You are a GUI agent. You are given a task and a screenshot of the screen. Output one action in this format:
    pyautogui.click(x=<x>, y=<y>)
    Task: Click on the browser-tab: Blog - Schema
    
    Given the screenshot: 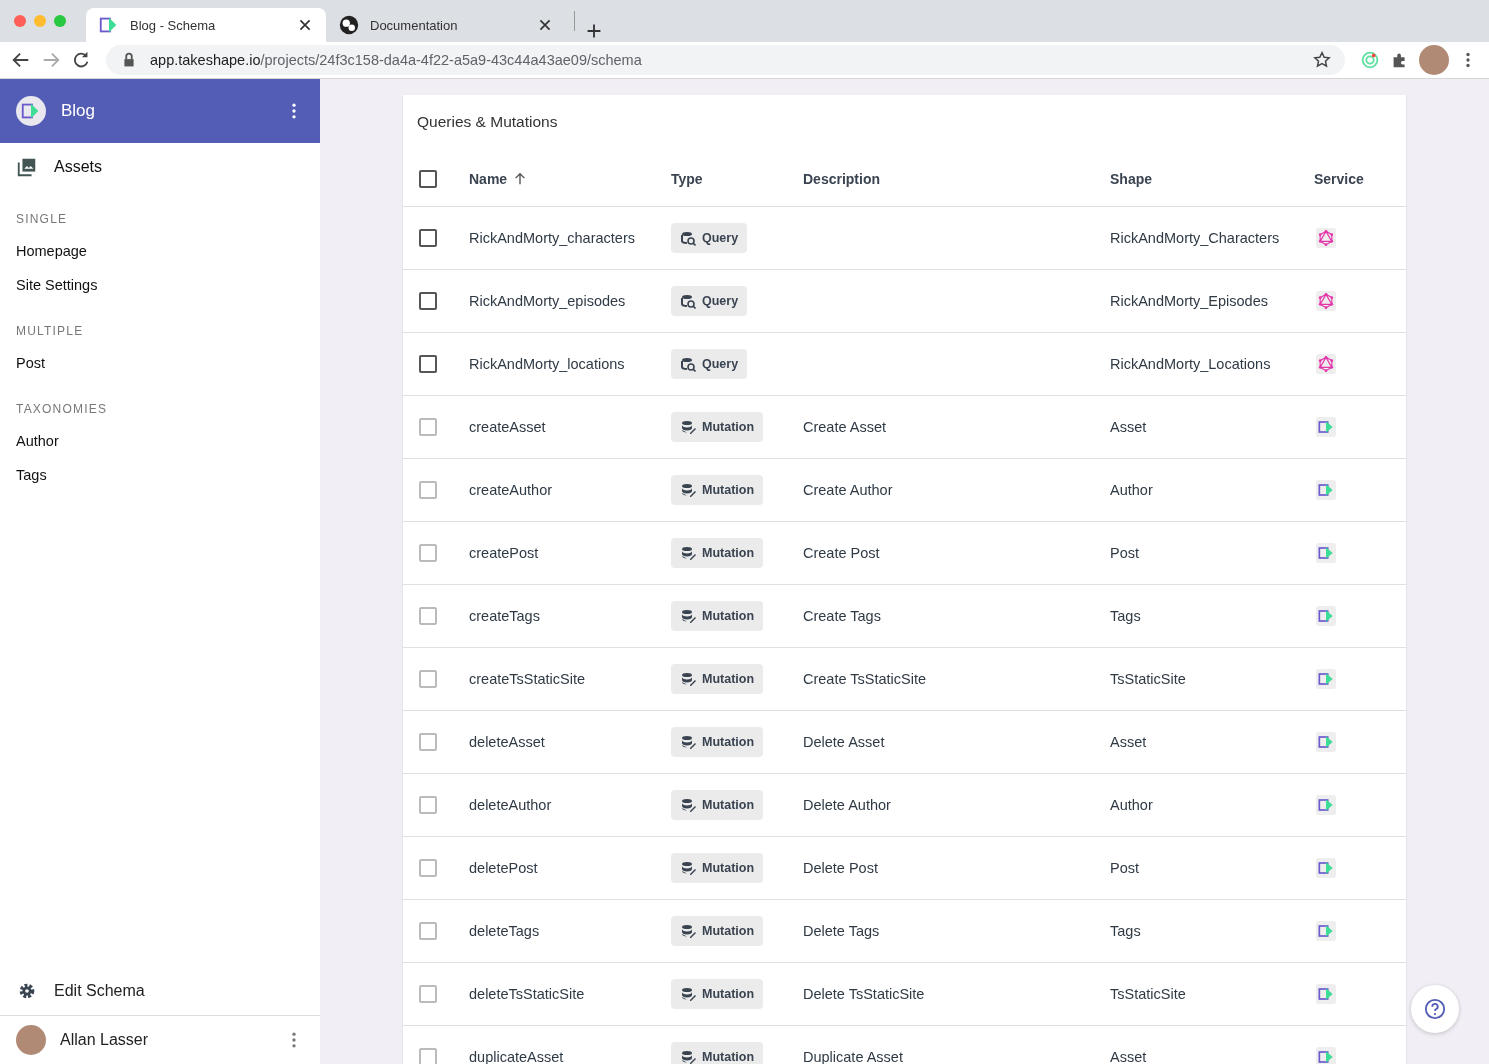 What is the action you would take?
    pyautogui.click(x=206, y=25)
    